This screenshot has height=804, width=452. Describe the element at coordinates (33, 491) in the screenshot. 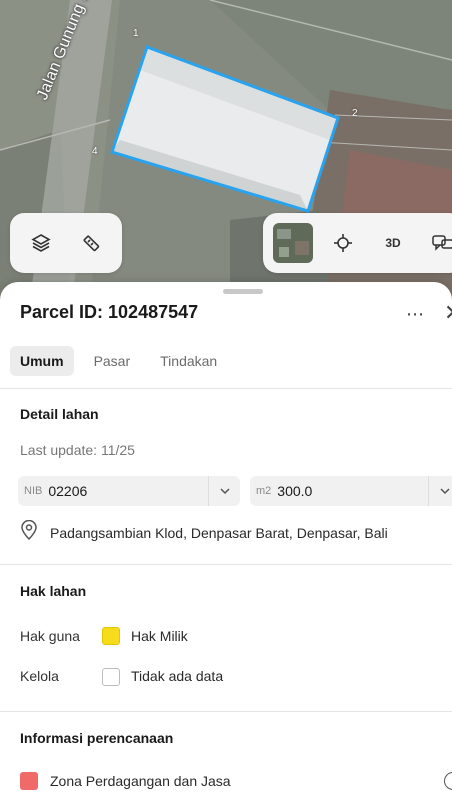

I see `nib-prefix: NIB` at that location.